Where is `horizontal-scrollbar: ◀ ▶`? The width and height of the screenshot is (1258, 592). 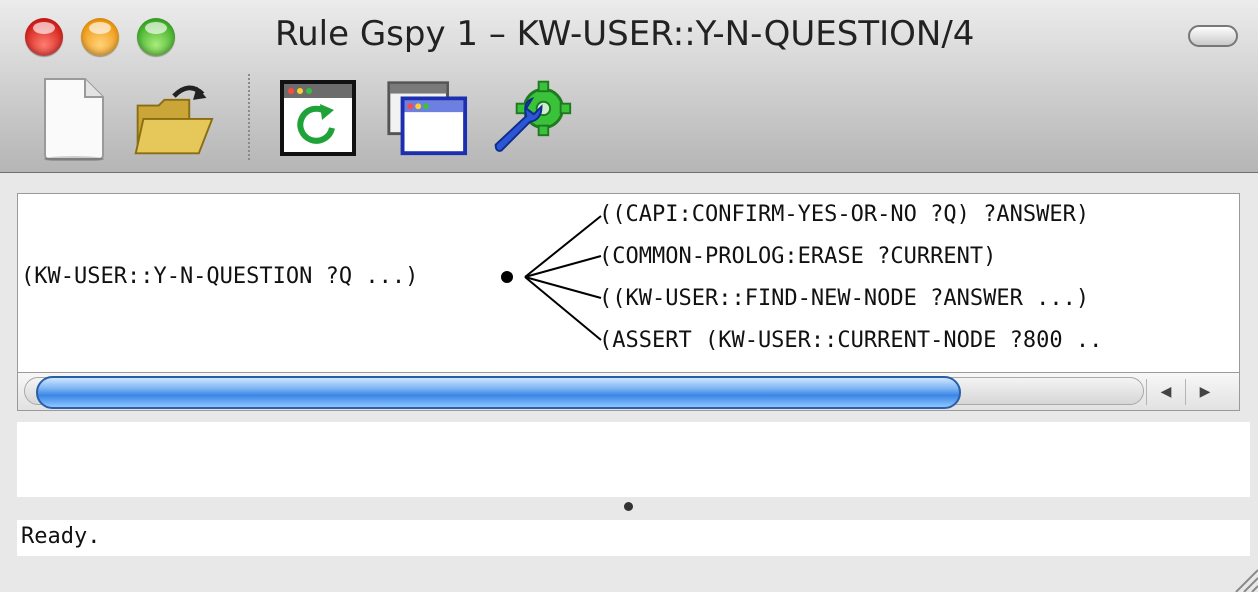
horizontal-scrollbar: ◀ ▶ is located at coordinates (628, 392).